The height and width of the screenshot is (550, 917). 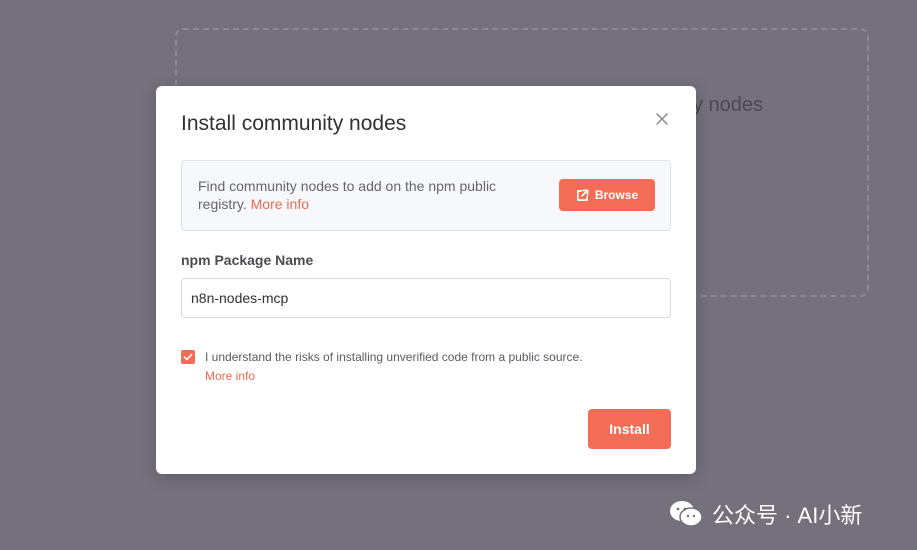 I want to click on install-button: Install, so click(x=629, y=429).